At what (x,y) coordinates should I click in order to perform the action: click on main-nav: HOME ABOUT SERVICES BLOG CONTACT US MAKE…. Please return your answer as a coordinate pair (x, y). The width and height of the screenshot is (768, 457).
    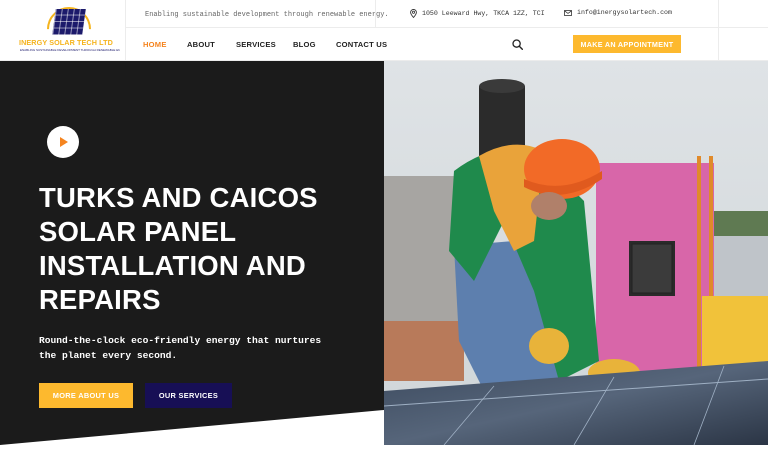
    Looking at the image, I should click on (447, 44).